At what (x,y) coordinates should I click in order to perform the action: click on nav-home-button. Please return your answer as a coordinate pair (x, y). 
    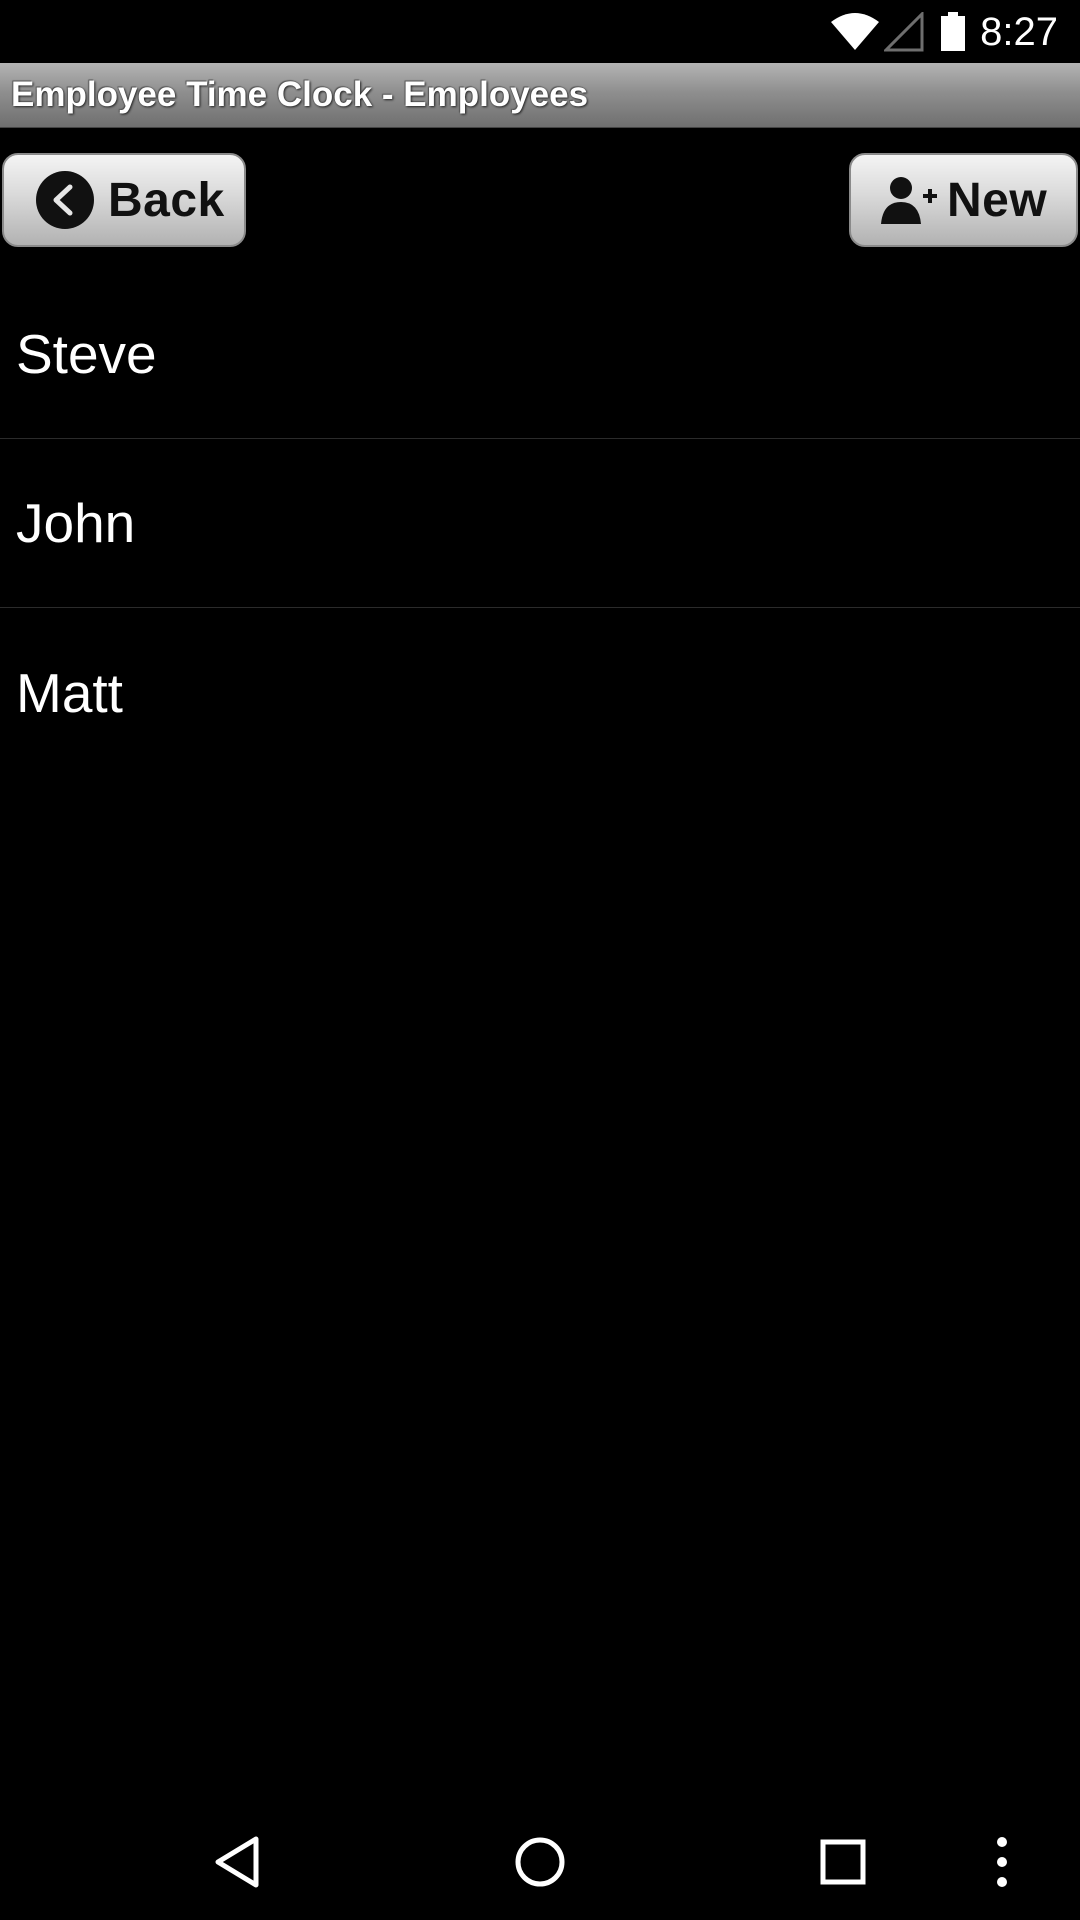
    Looking at the image, I should click on (540, 1864).